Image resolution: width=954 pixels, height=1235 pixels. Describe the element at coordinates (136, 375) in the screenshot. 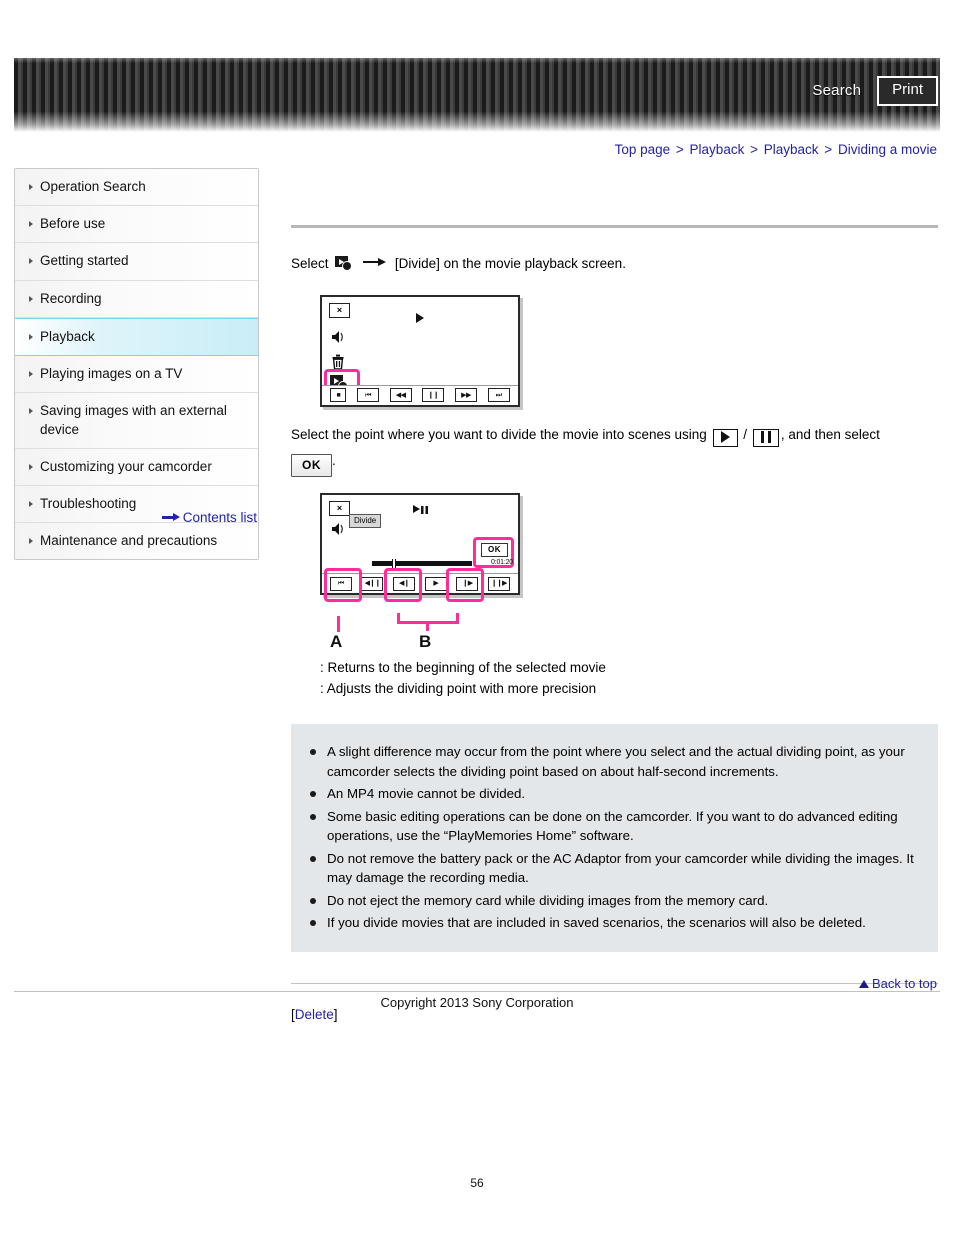

I see `sidebar-item-playing-images-on-a-tv: Playing images on a TV` at that location.